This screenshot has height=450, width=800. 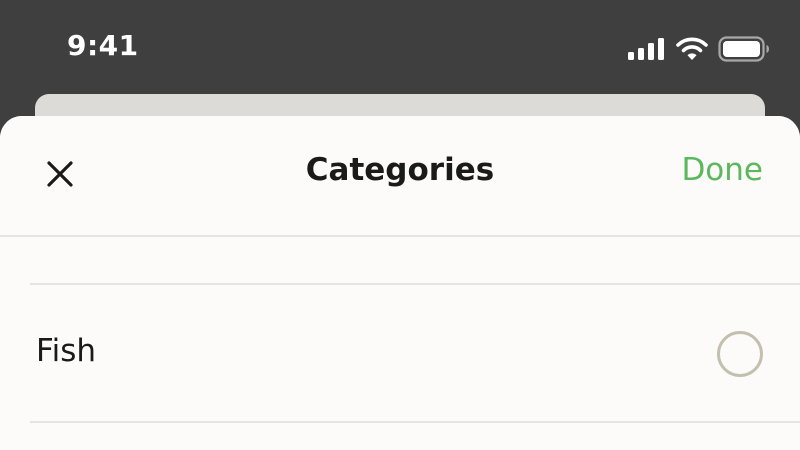 What do you see at coordinates (415, 422) in the screenshot?
I see `divider` at bounding box center [415, 422].